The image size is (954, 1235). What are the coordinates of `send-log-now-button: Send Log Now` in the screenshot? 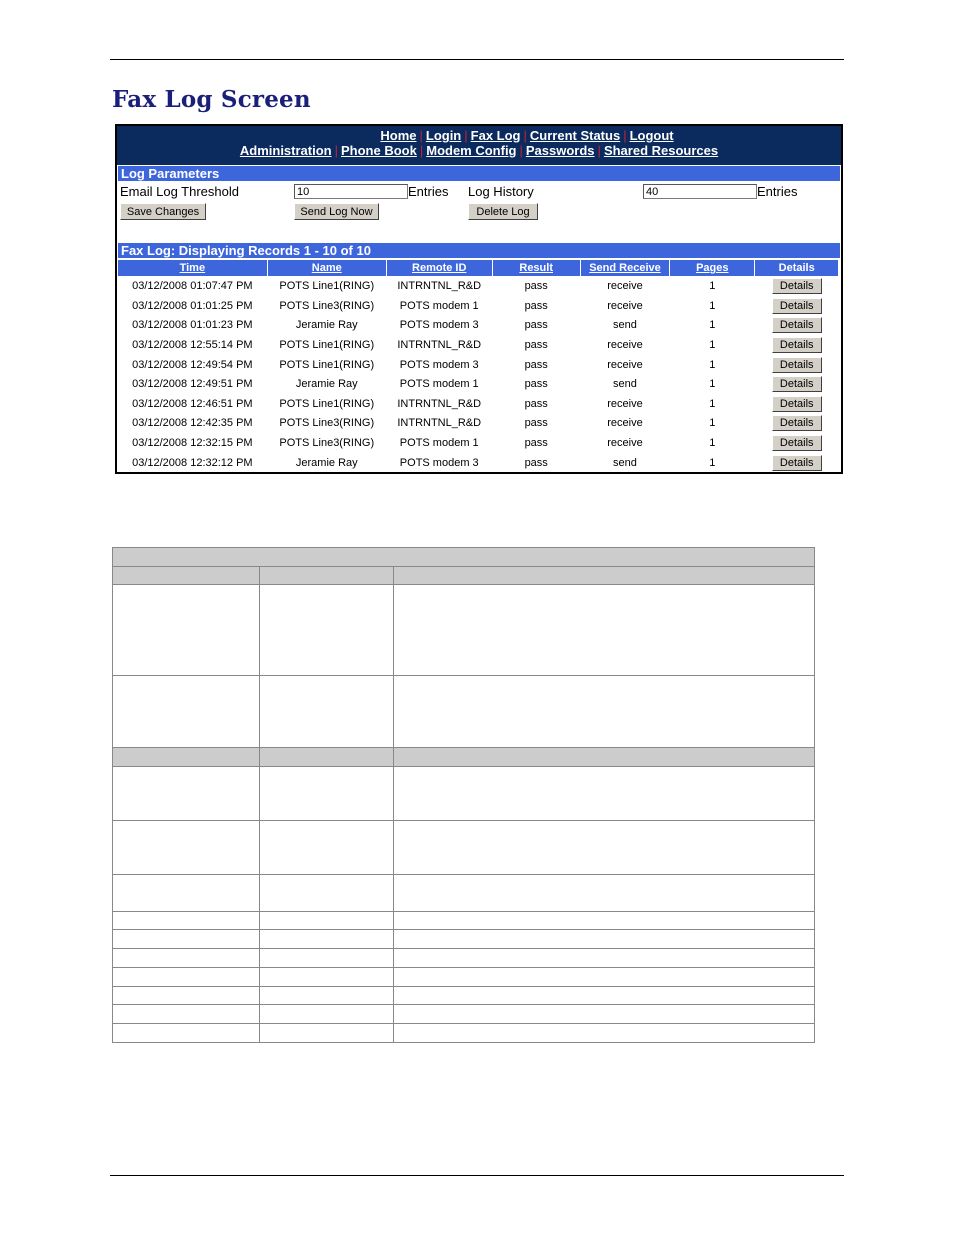 It's located at (336, 211).